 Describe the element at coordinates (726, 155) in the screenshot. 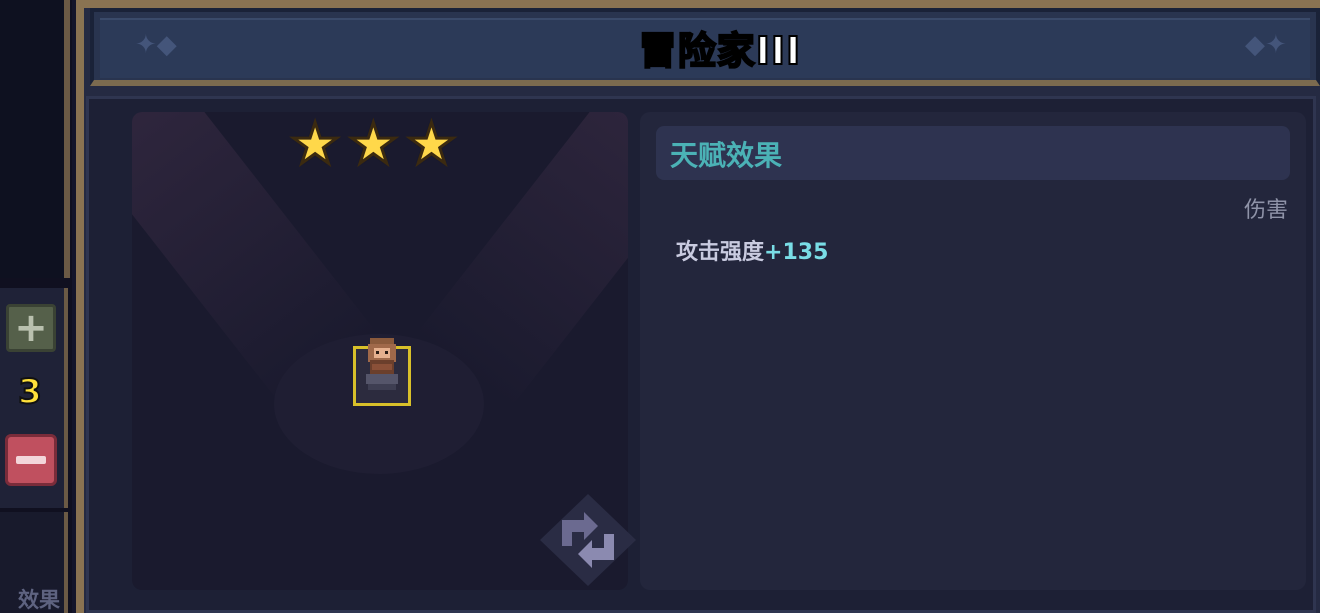

I see `talent-title: 天赋效果` at that location.